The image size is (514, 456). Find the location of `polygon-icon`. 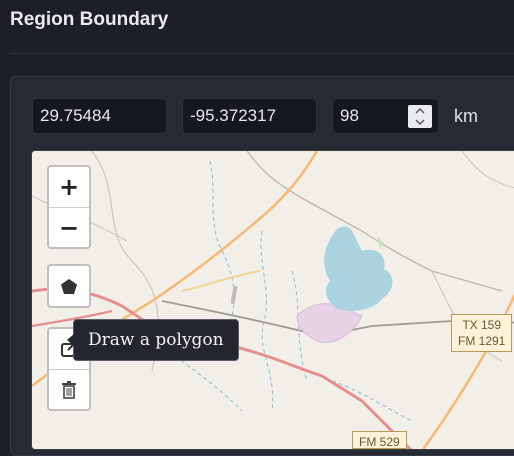

polygon-icon is located at coordinates (69, 286).